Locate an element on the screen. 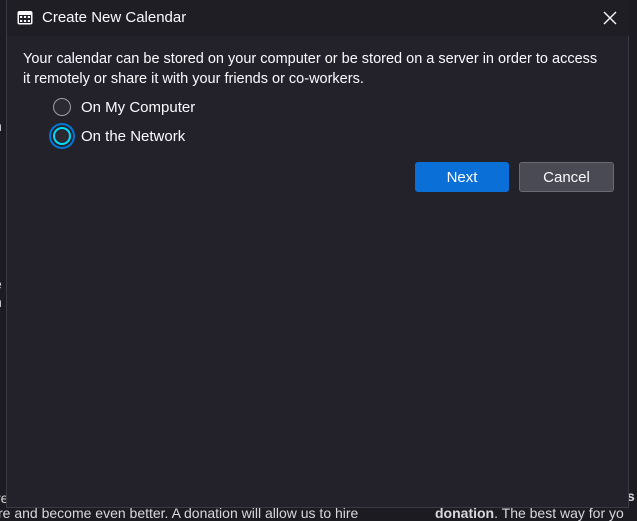  radio-button-selected is located at coordinates (62, 136).